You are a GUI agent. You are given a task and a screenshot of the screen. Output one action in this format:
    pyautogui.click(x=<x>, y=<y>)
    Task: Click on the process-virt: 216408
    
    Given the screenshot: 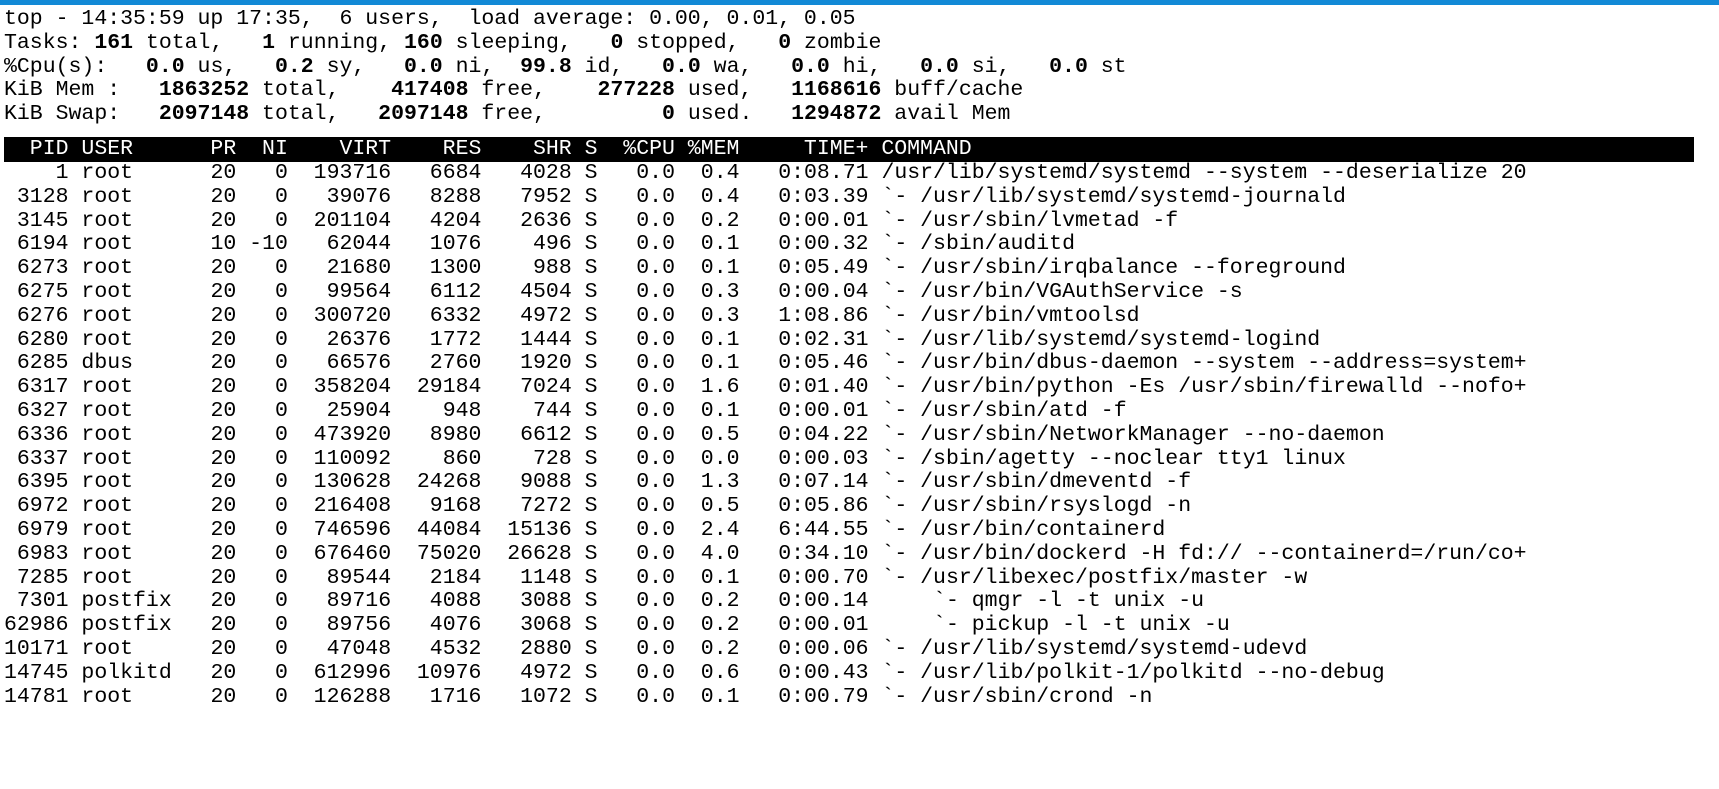 What is the action you would take?
    pyautogui.click(x=339, y=506)
    